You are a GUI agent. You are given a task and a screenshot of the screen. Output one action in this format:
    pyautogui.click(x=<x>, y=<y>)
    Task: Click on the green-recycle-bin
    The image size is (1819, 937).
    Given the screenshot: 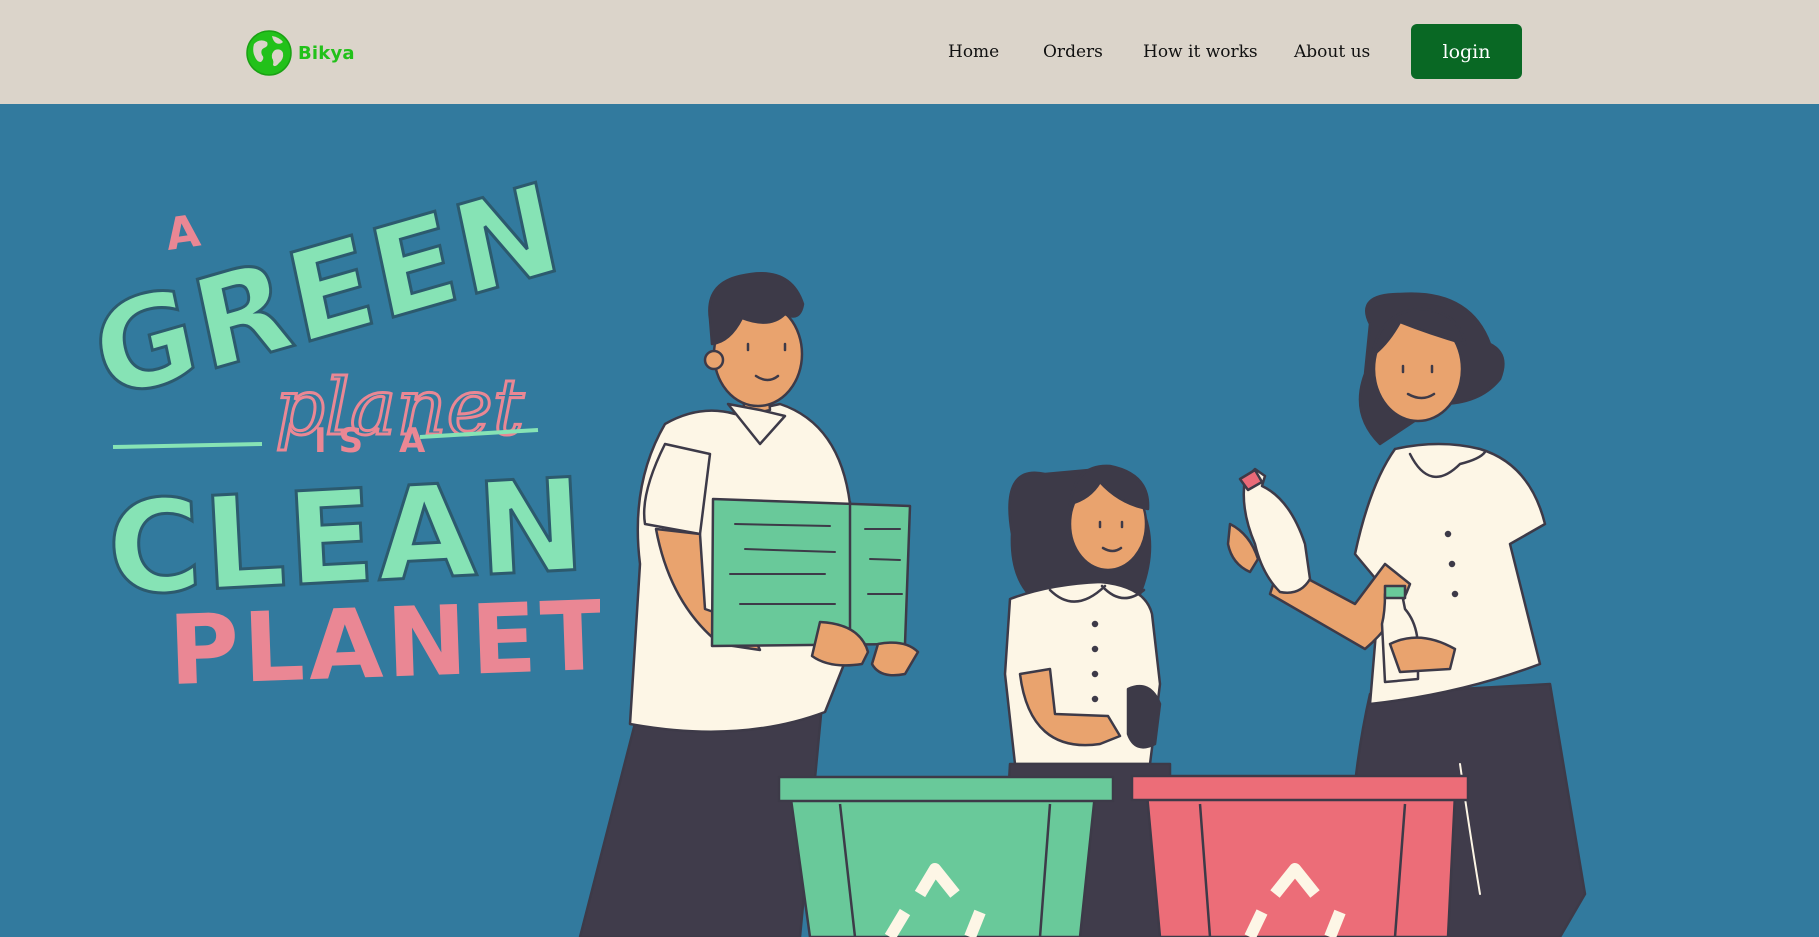 What is the action you would take?
    pyautogui.click(x=946, y=856)
    